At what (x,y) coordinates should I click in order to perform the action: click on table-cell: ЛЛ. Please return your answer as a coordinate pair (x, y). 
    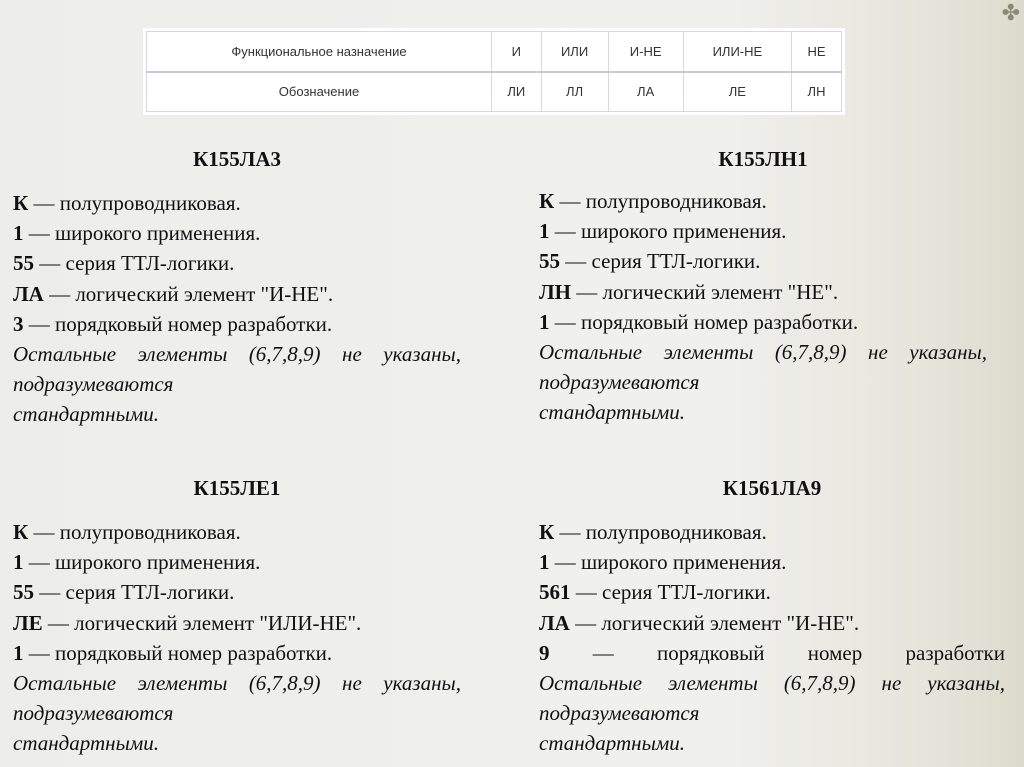
    Looking at the image, I should click on (574, 91).